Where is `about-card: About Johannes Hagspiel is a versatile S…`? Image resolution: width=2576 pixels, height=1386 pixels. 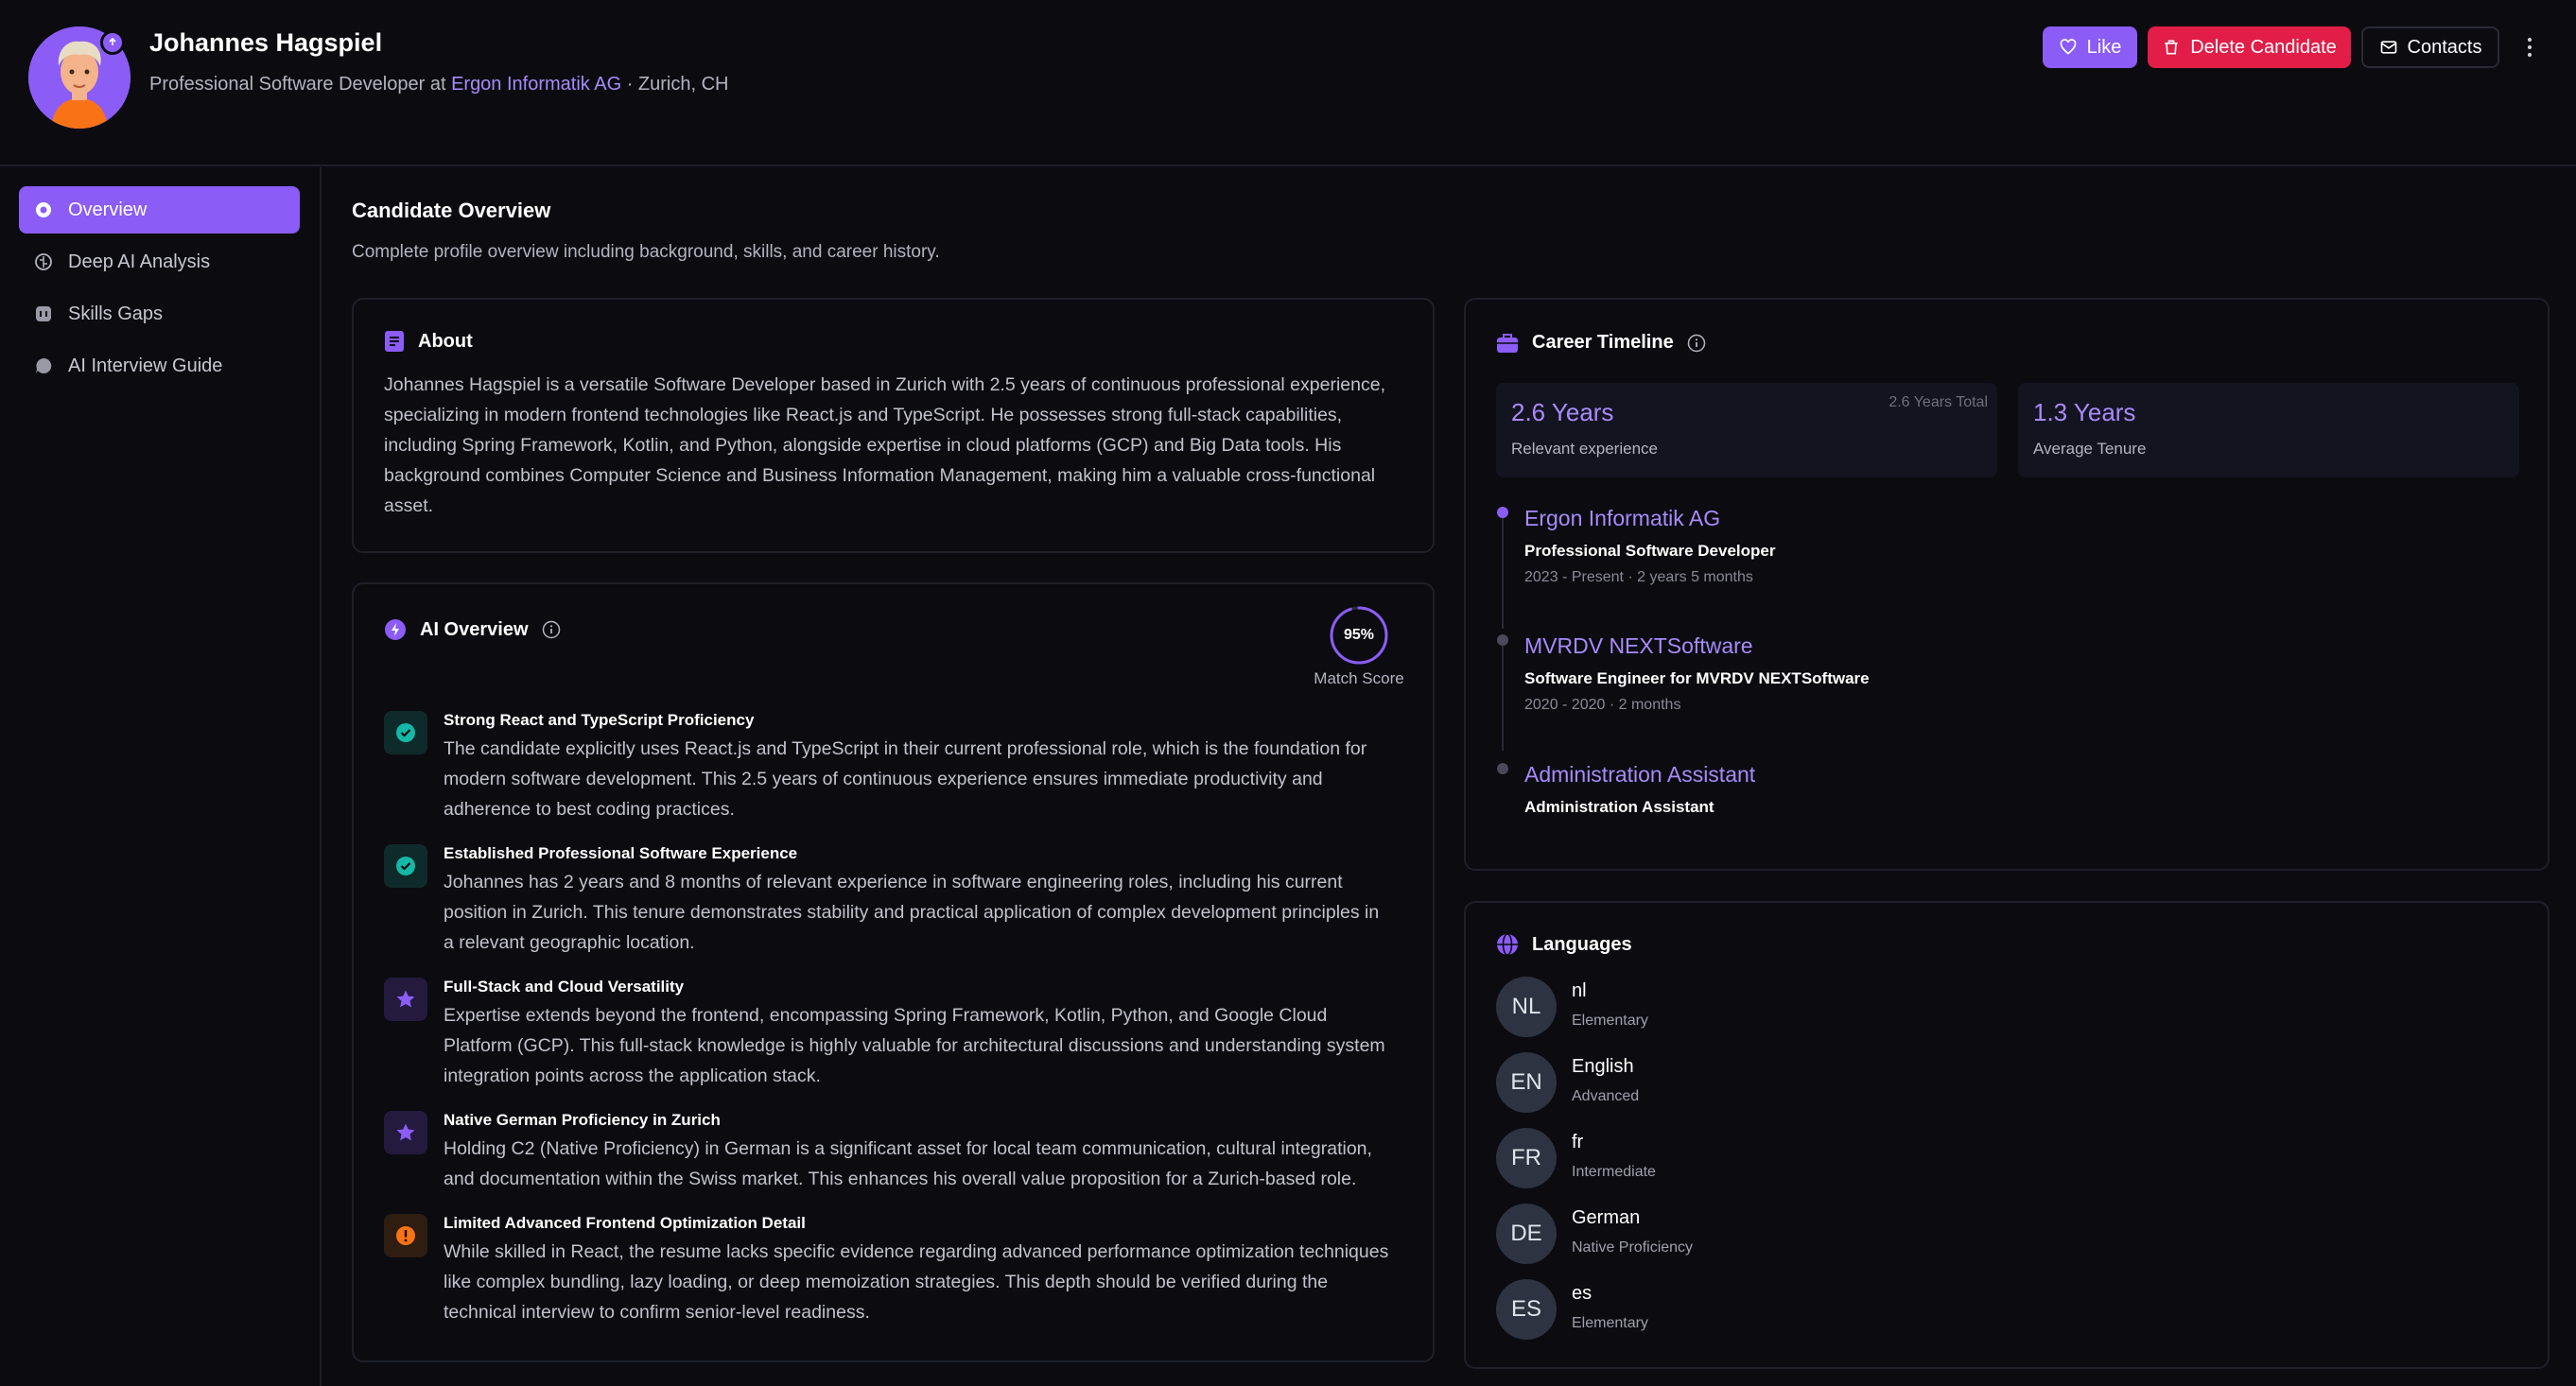
about-card: About Johannes Hagspiel is a versatile S… is located at coordinates (893, 425).